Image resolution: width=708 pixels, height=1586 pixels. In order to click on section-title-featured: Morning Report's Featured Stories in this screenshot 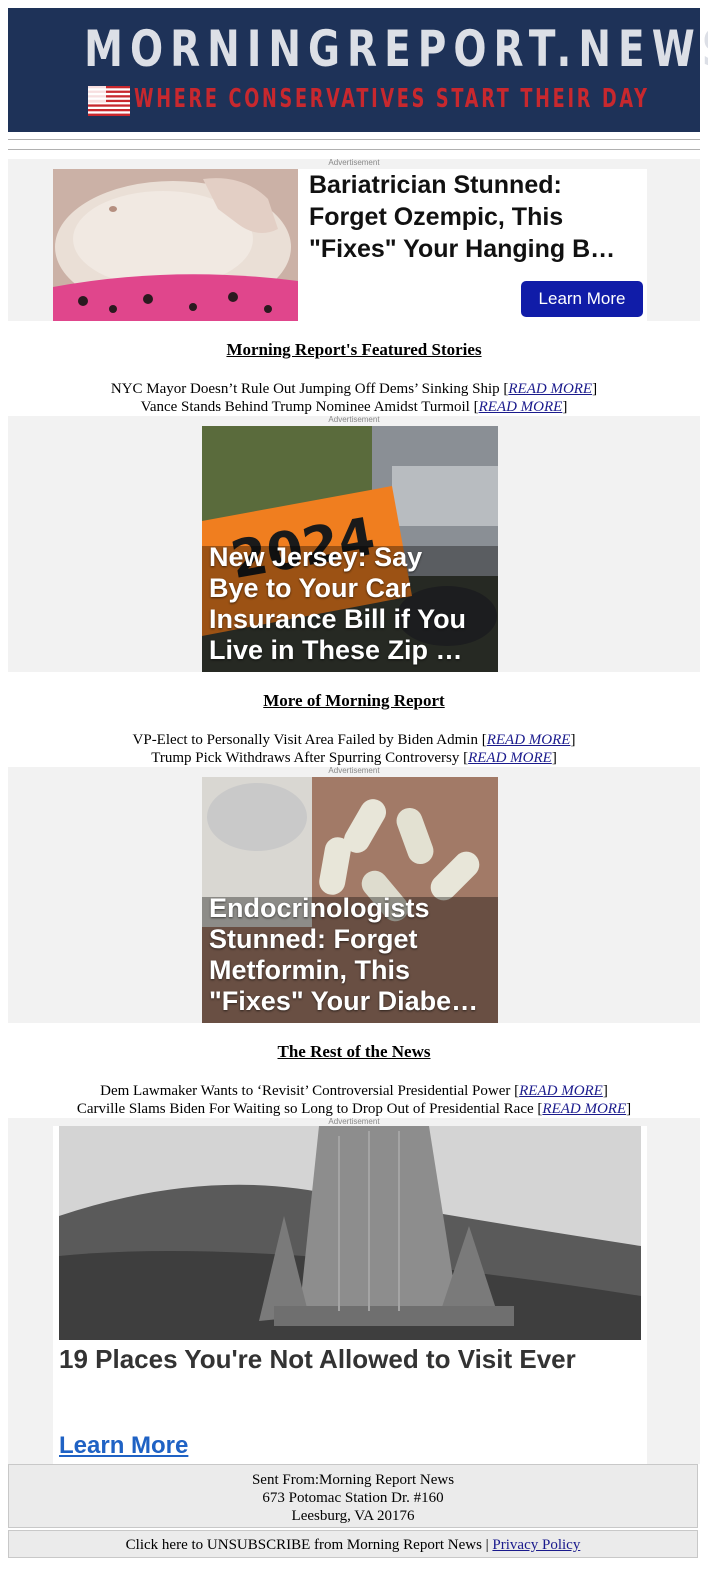, I will do `click(354, 349)`.